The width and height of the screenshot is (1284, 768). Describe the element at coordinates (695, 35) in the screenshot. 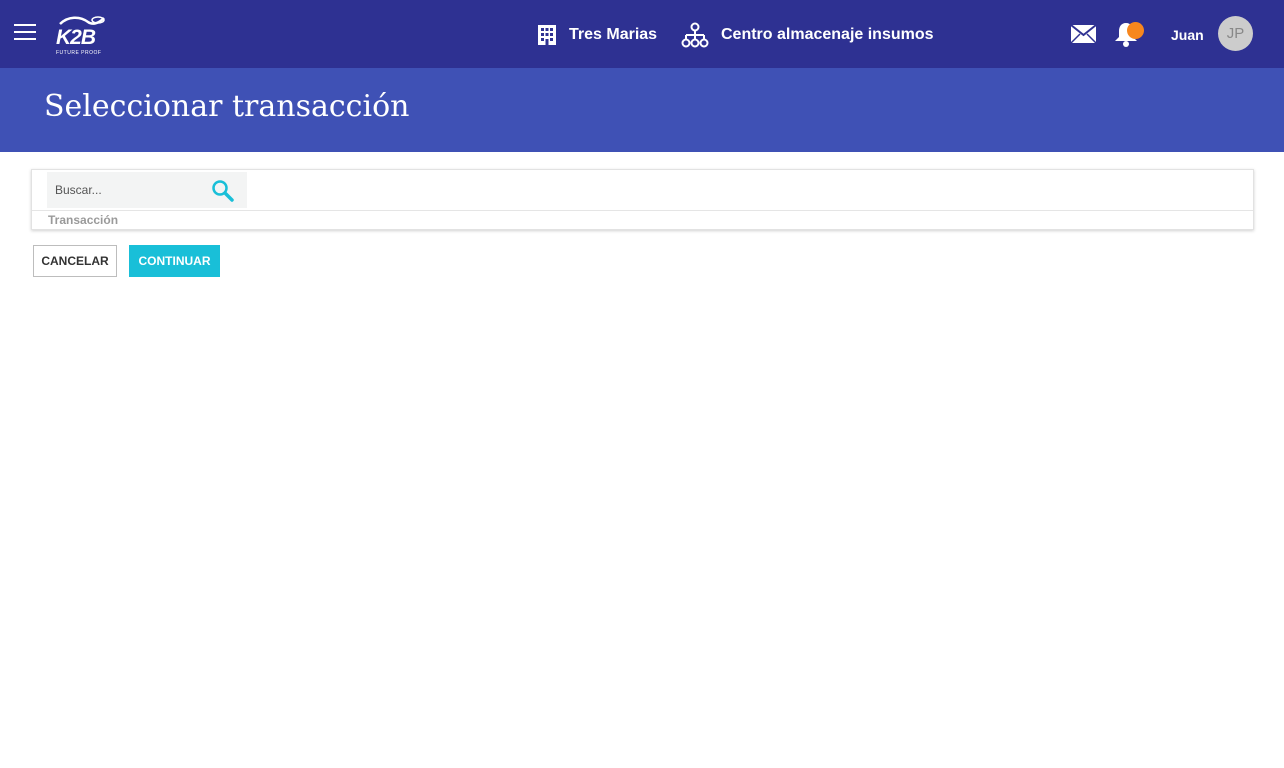

I see `org-chart-icon` at that location.